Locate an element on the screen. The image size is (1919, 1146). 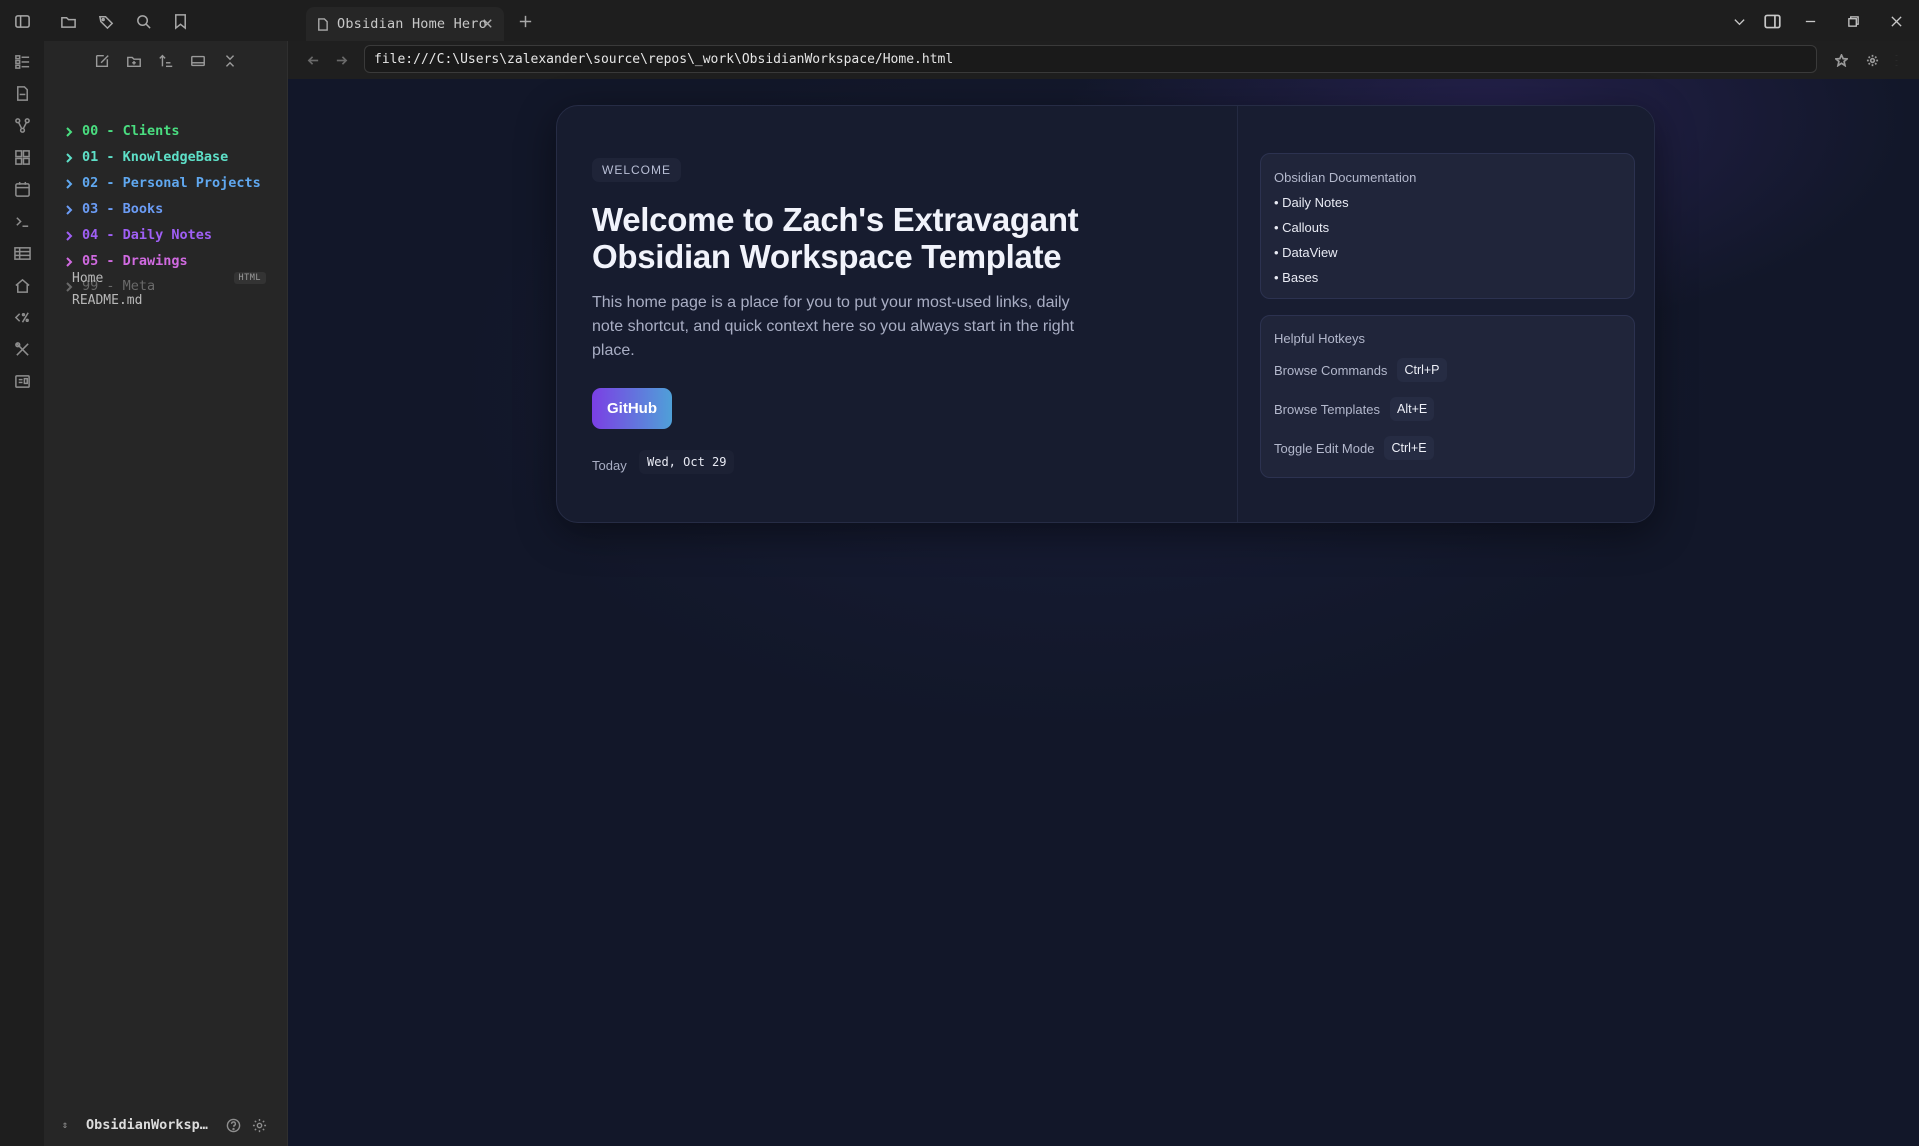
new-note-icon is located at coordinates (102, 61).